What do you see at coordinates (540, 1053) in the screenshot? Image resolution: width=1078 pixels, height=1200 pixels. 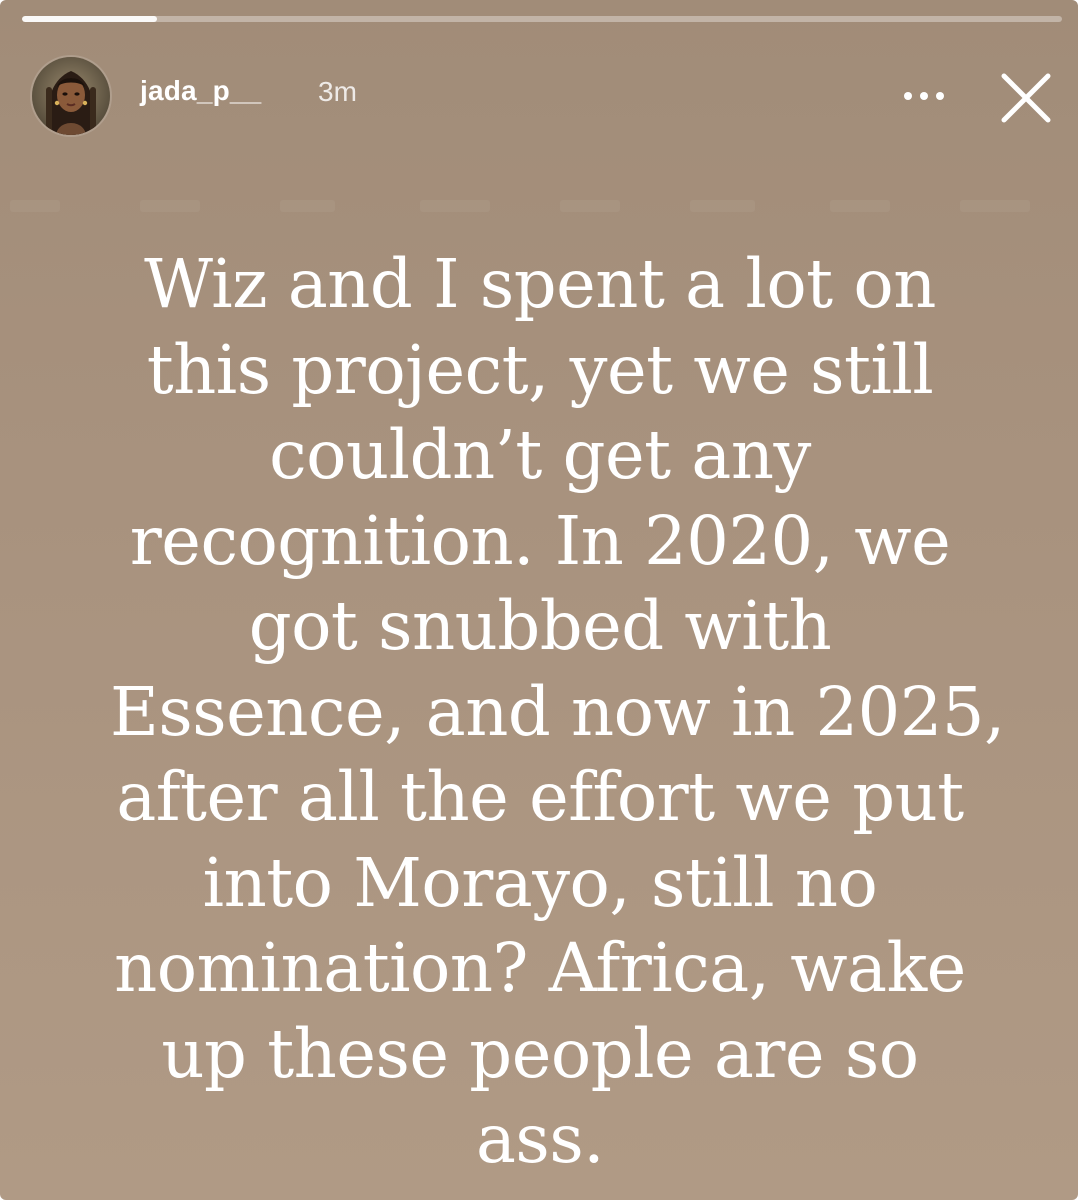 I see `caption-line: up these people are so` at bounding box center [540, 1053].